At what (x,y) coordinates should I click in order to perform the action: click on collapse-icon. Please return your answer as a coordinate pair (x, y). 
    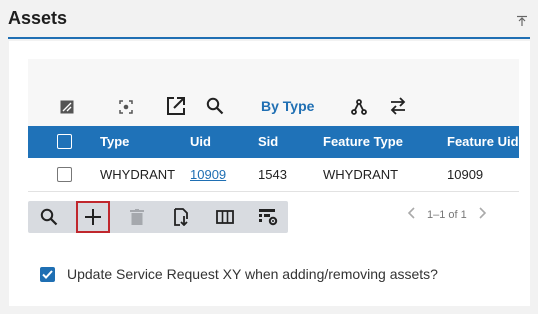
    Looking at the image, I should click on (522, 20).